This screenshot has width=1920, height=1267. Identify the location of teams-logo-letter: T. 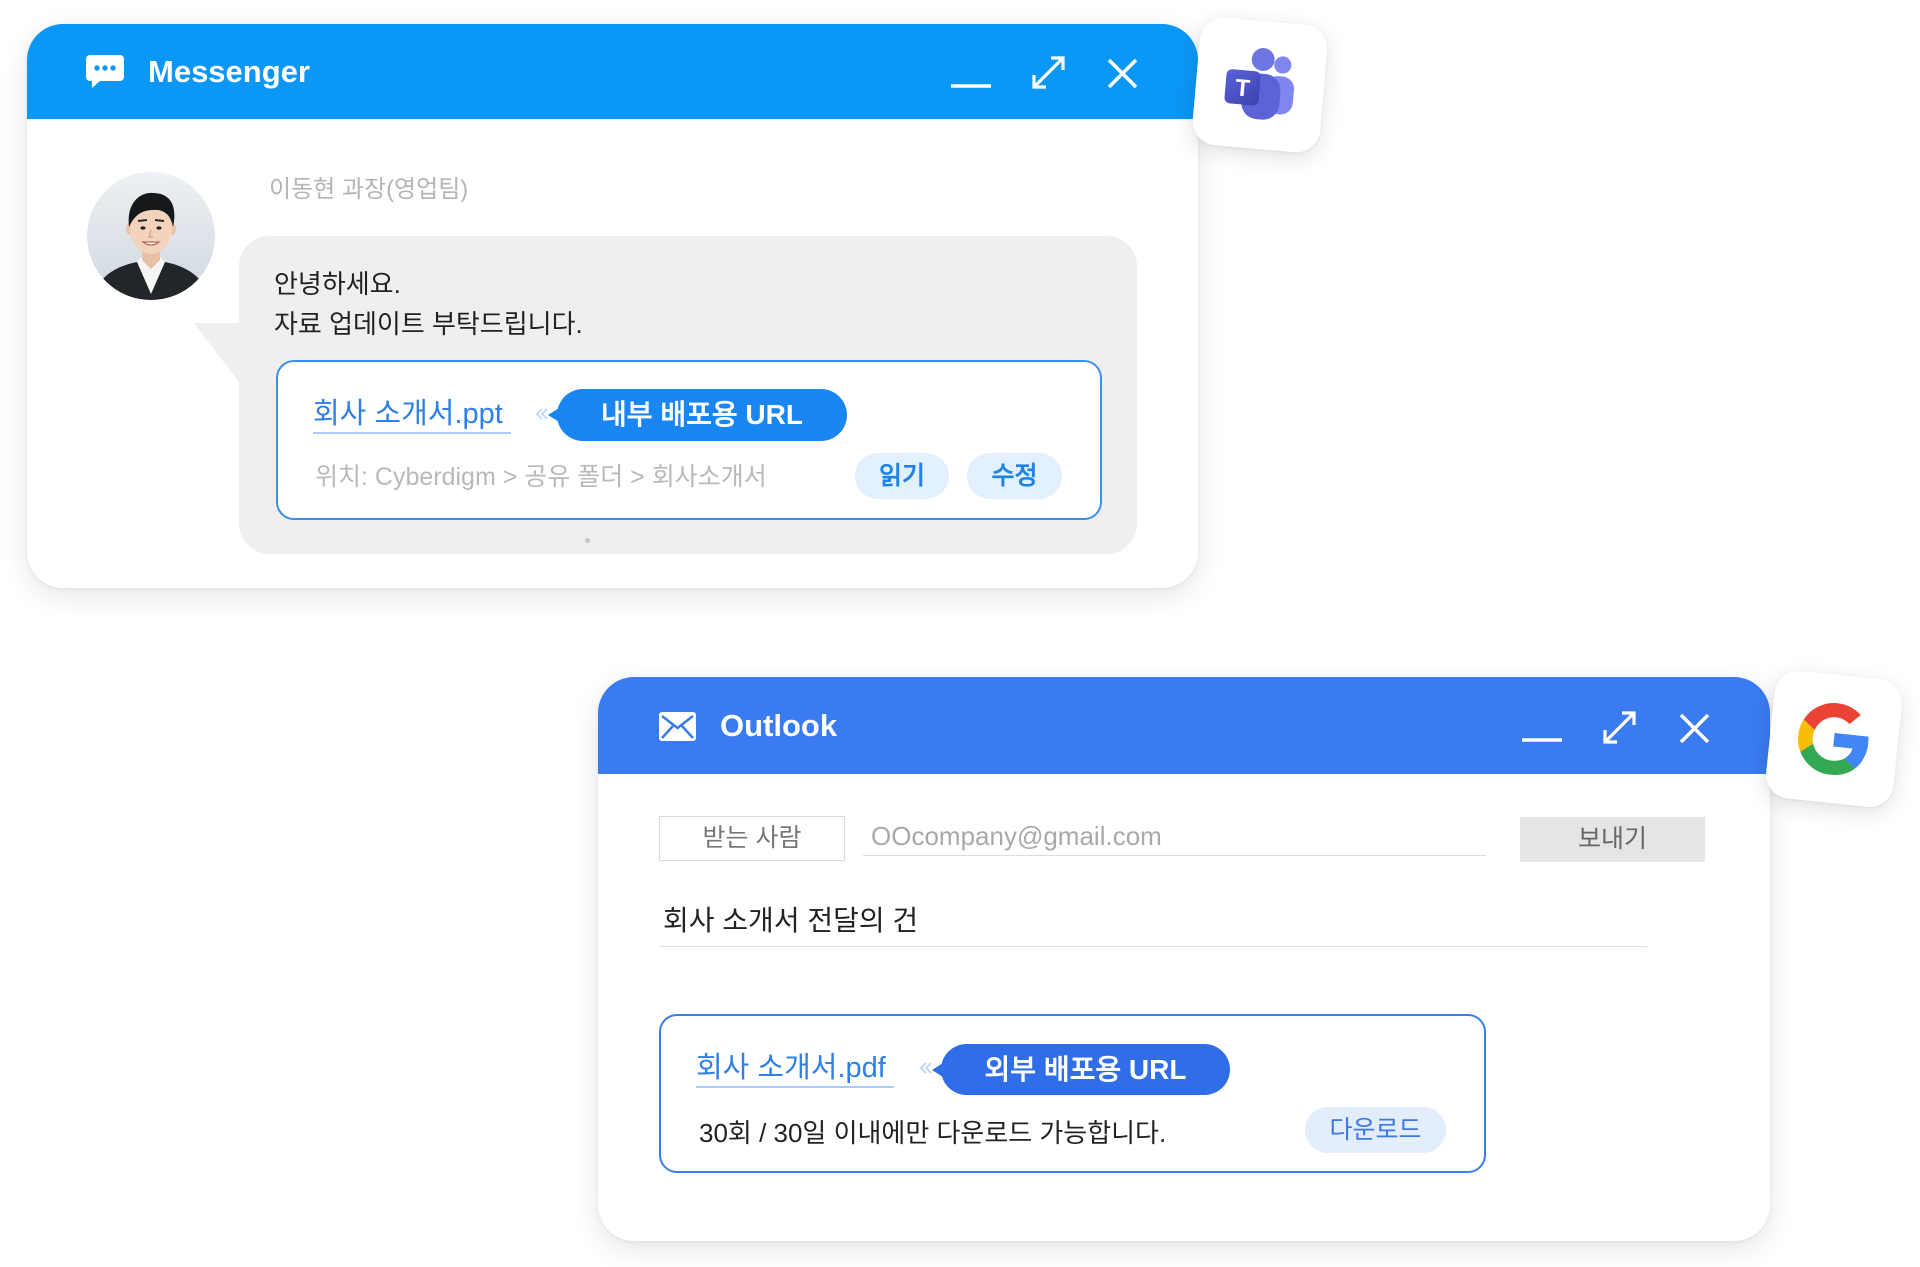
(1242, 88).